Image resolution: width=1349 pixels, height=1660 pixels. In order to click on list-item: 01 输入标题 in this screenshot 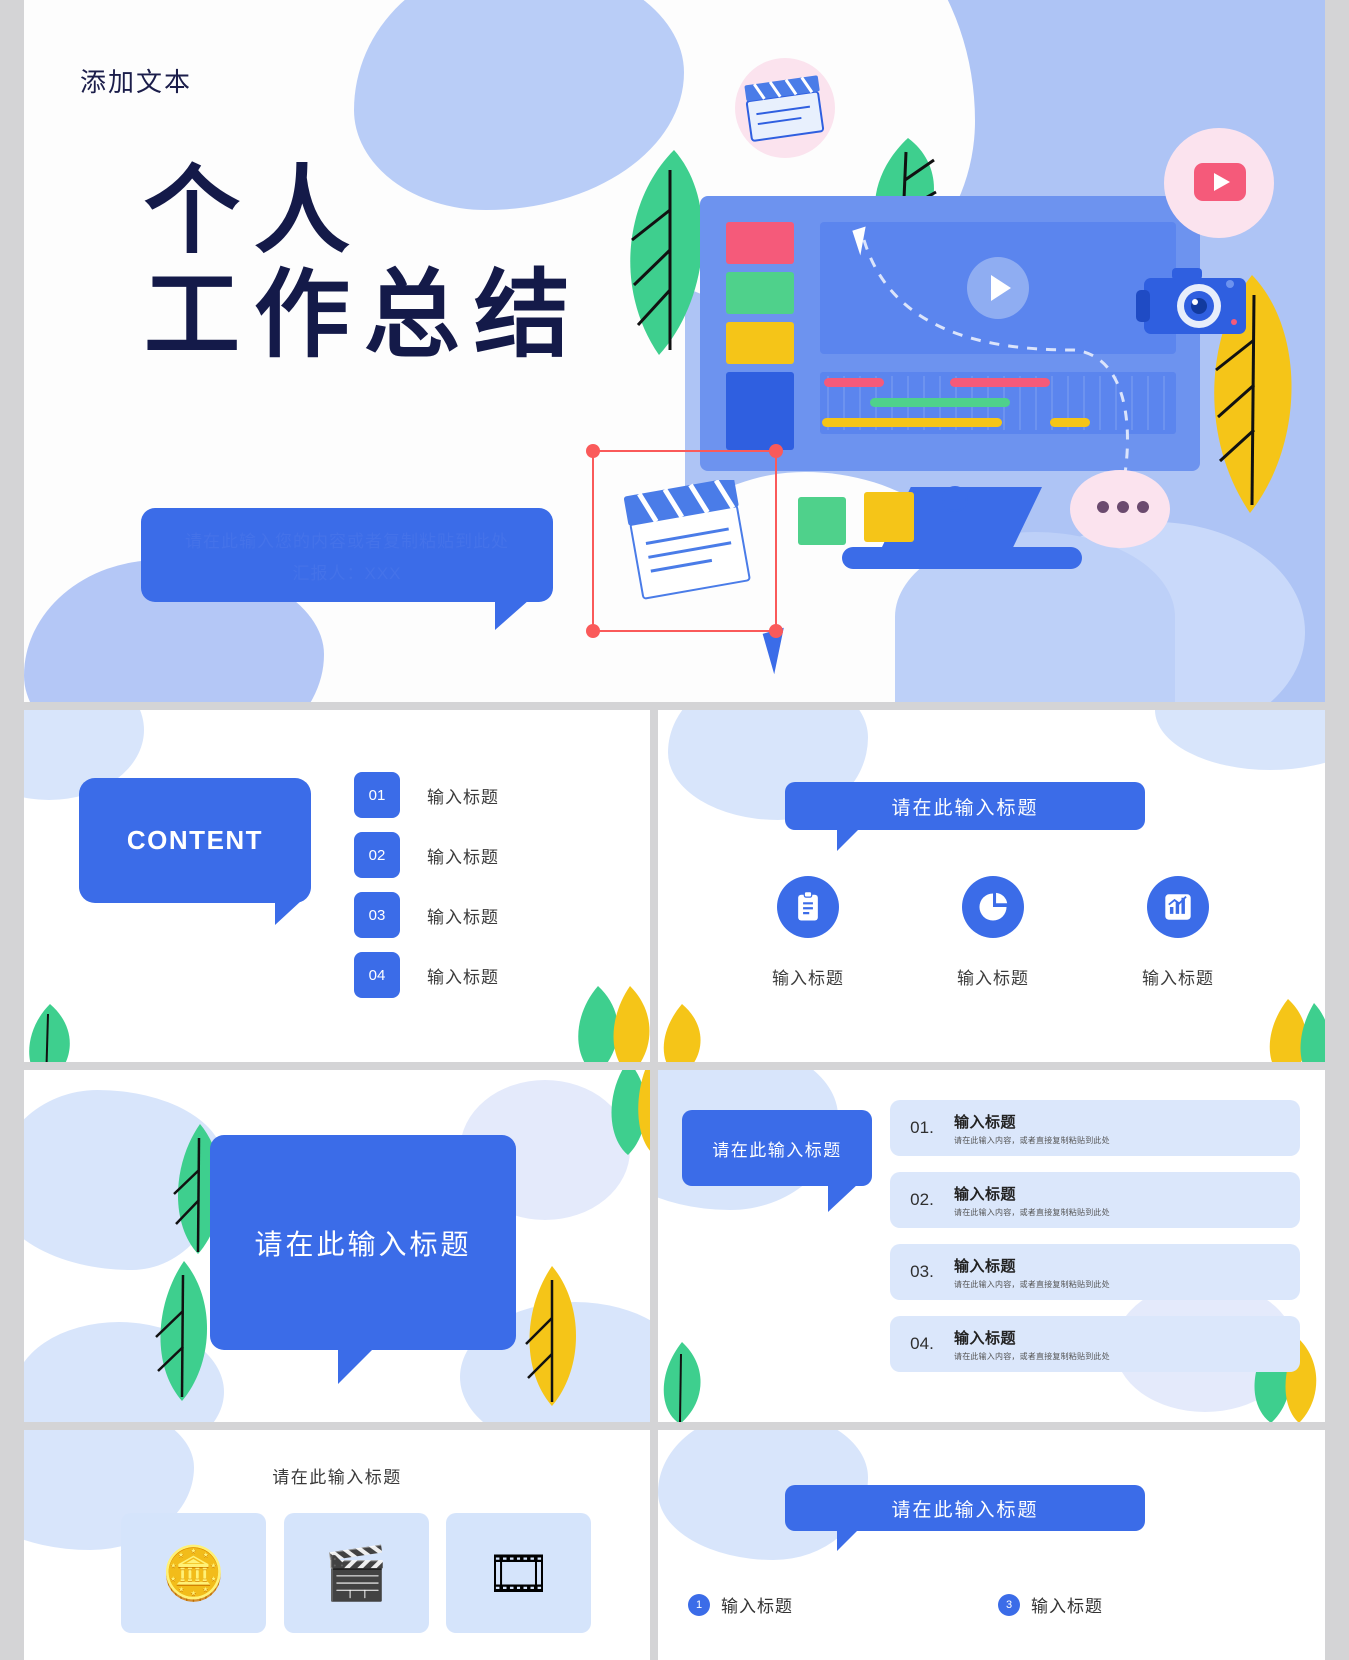, I will do `click(426, 795)`.